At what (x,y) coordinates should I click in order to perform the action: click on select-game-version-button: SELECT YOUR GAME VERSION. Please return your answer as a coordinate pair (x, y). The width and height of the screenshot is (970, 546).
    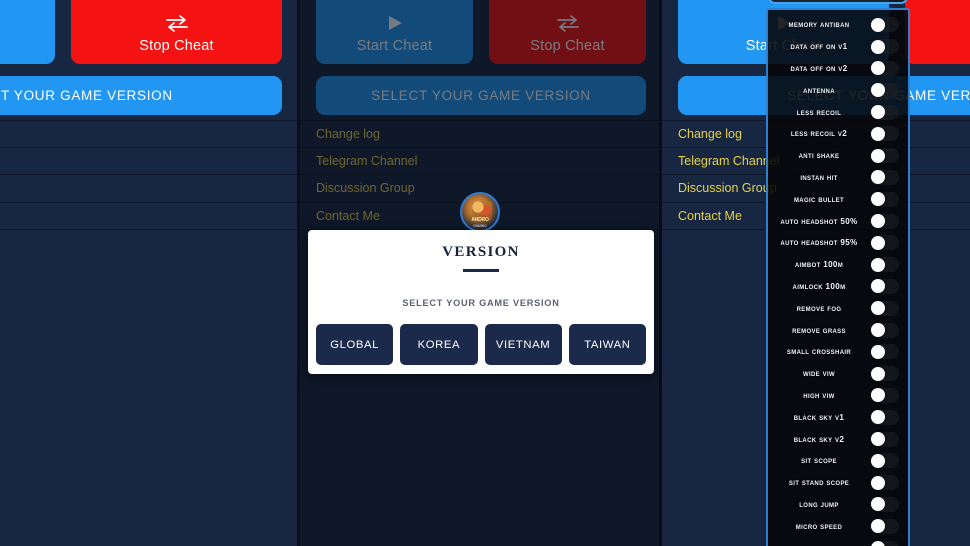
    Looking at the image, I should click on (141, 95).